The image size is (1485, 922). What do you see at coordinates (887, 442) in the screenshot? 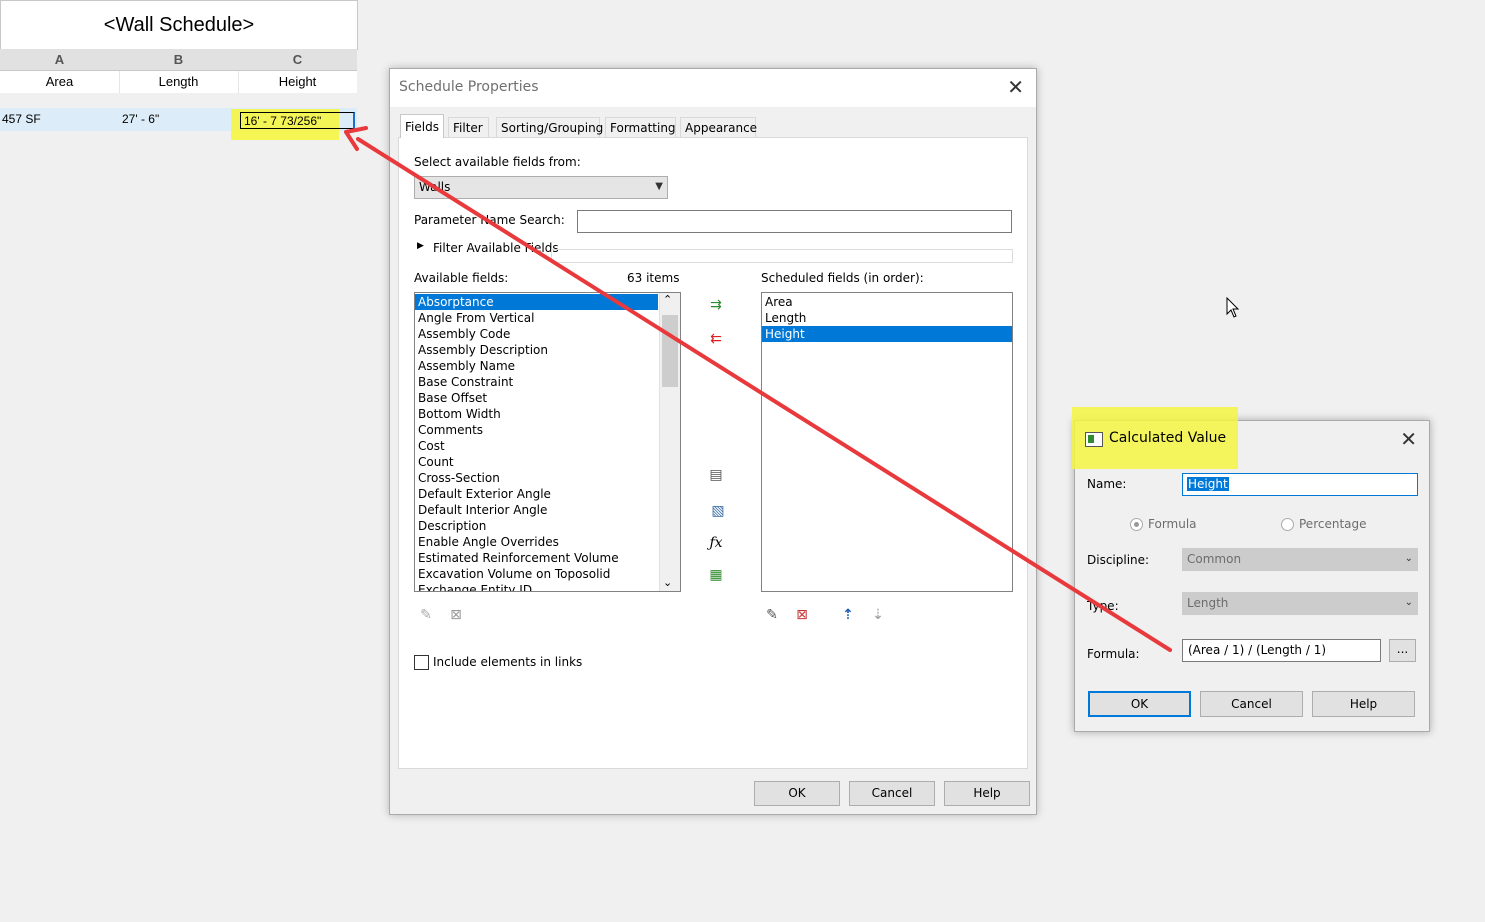
I see `scheduled-fields-list: Area Length Height` at bounding box center [887, 442].